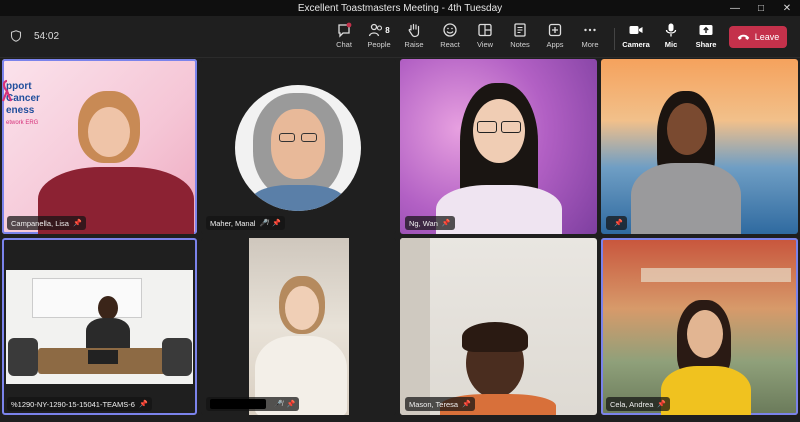  What do you see at coordinates (520, 30) in the screenshot?
I see `notes-icon` at bounding box center [520, 30].